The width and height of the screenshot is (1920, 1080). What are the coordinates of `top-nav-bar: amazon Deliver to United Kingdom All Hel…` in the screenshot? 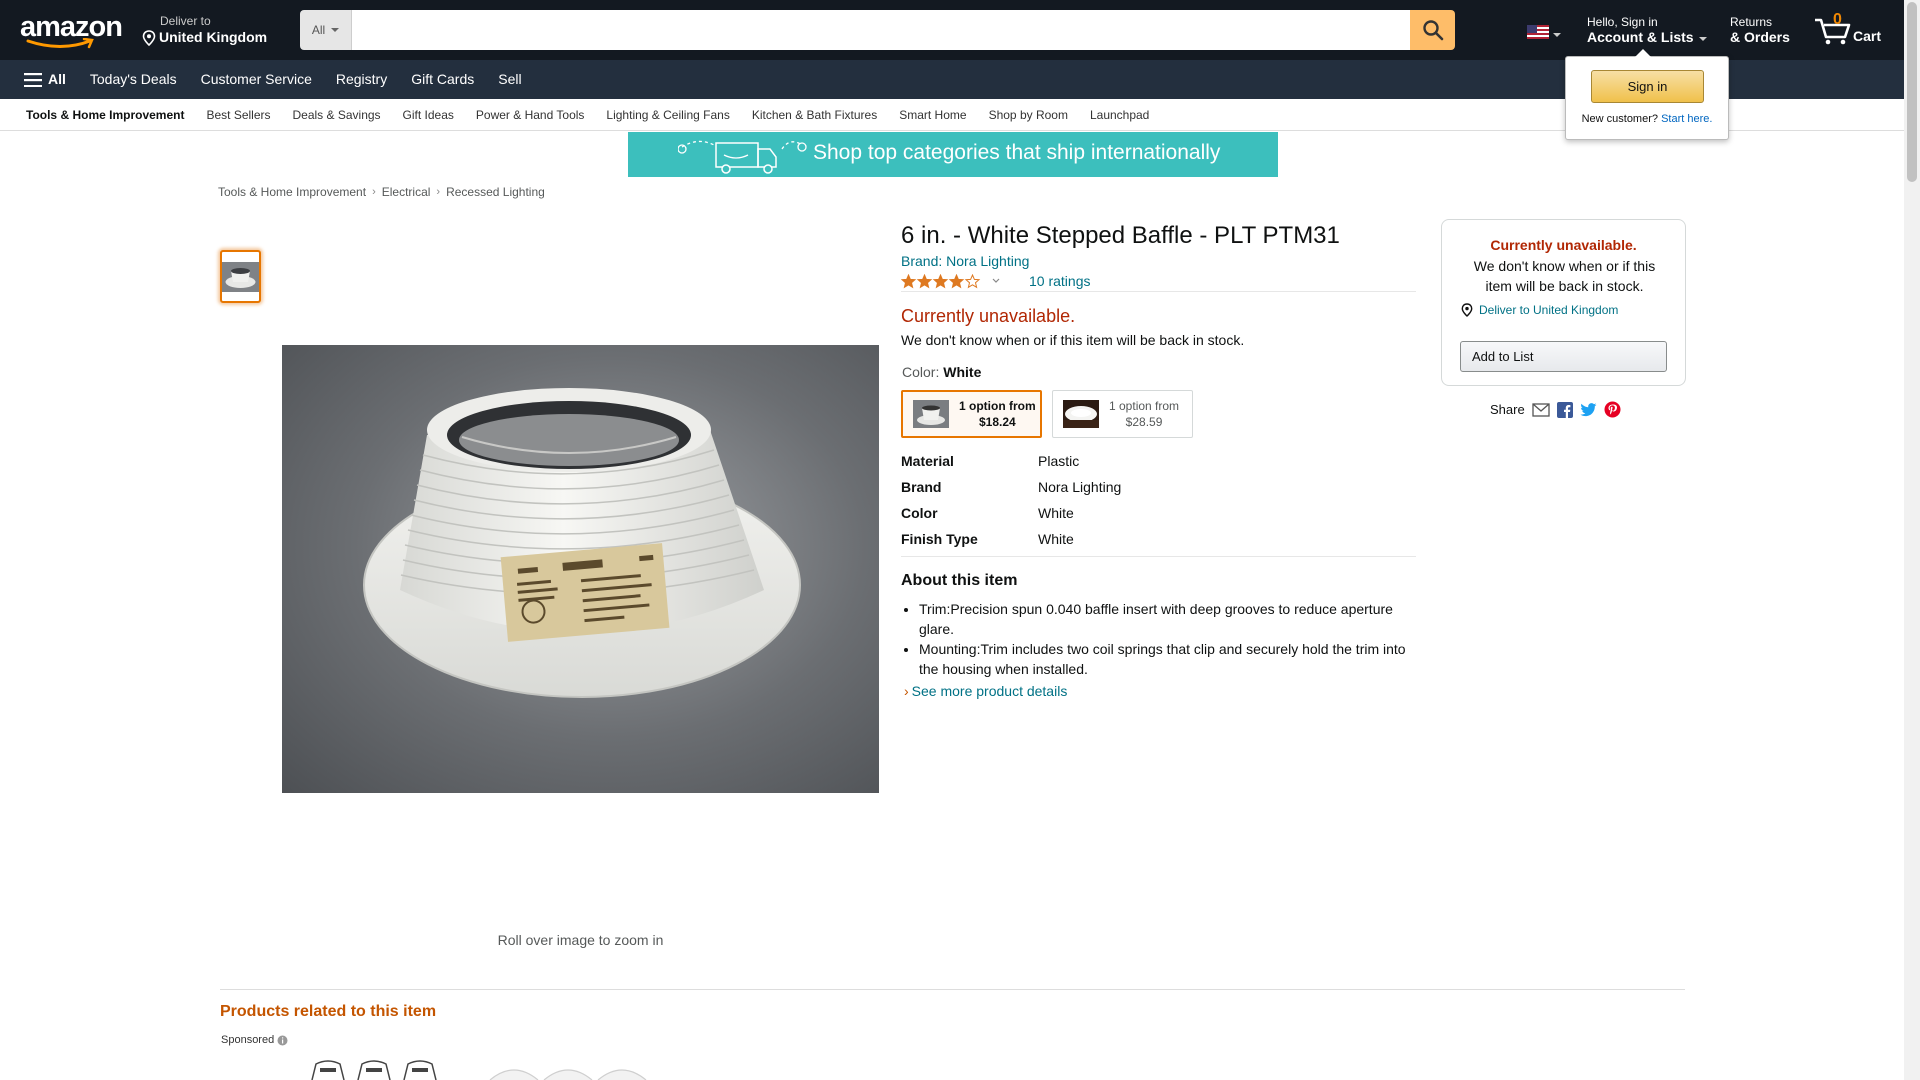 It's located at (952, 30).